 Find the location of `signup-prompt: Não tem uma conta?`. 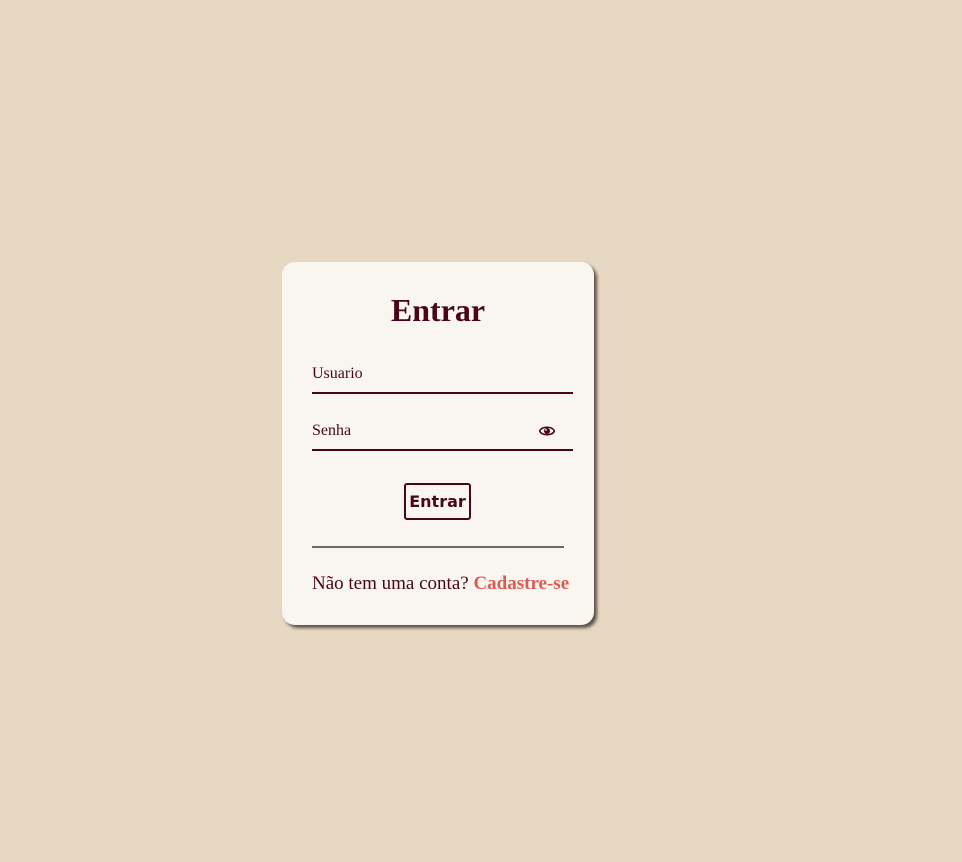

signup-prompt: Não tem uma conta? is located at coordinates (390, 583).